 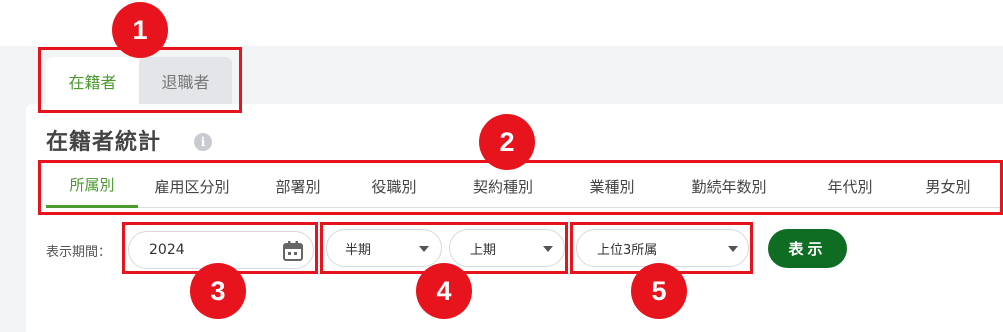 What do you see at coordinates (507, 142) in the screenshot?
I see `annotation-badge-2: 2` at bounding box center [507, 142].